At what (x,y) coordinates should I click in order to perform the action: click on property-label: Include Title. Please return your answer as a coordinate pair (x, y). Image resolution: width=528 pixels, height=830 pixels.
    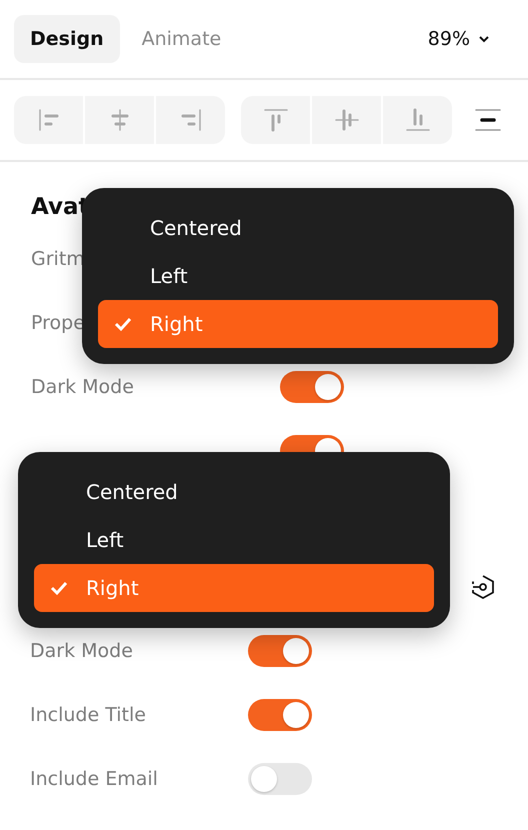
    Looking at the image, I should click on (88, 715).